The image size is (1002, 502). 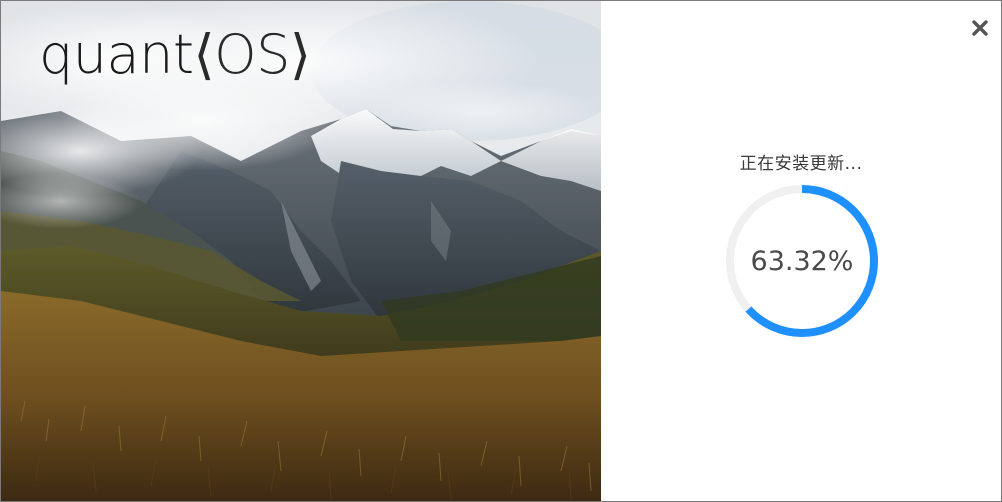 I want to click on progress-percent-label: 63.32%, so click(x=802, y=261).